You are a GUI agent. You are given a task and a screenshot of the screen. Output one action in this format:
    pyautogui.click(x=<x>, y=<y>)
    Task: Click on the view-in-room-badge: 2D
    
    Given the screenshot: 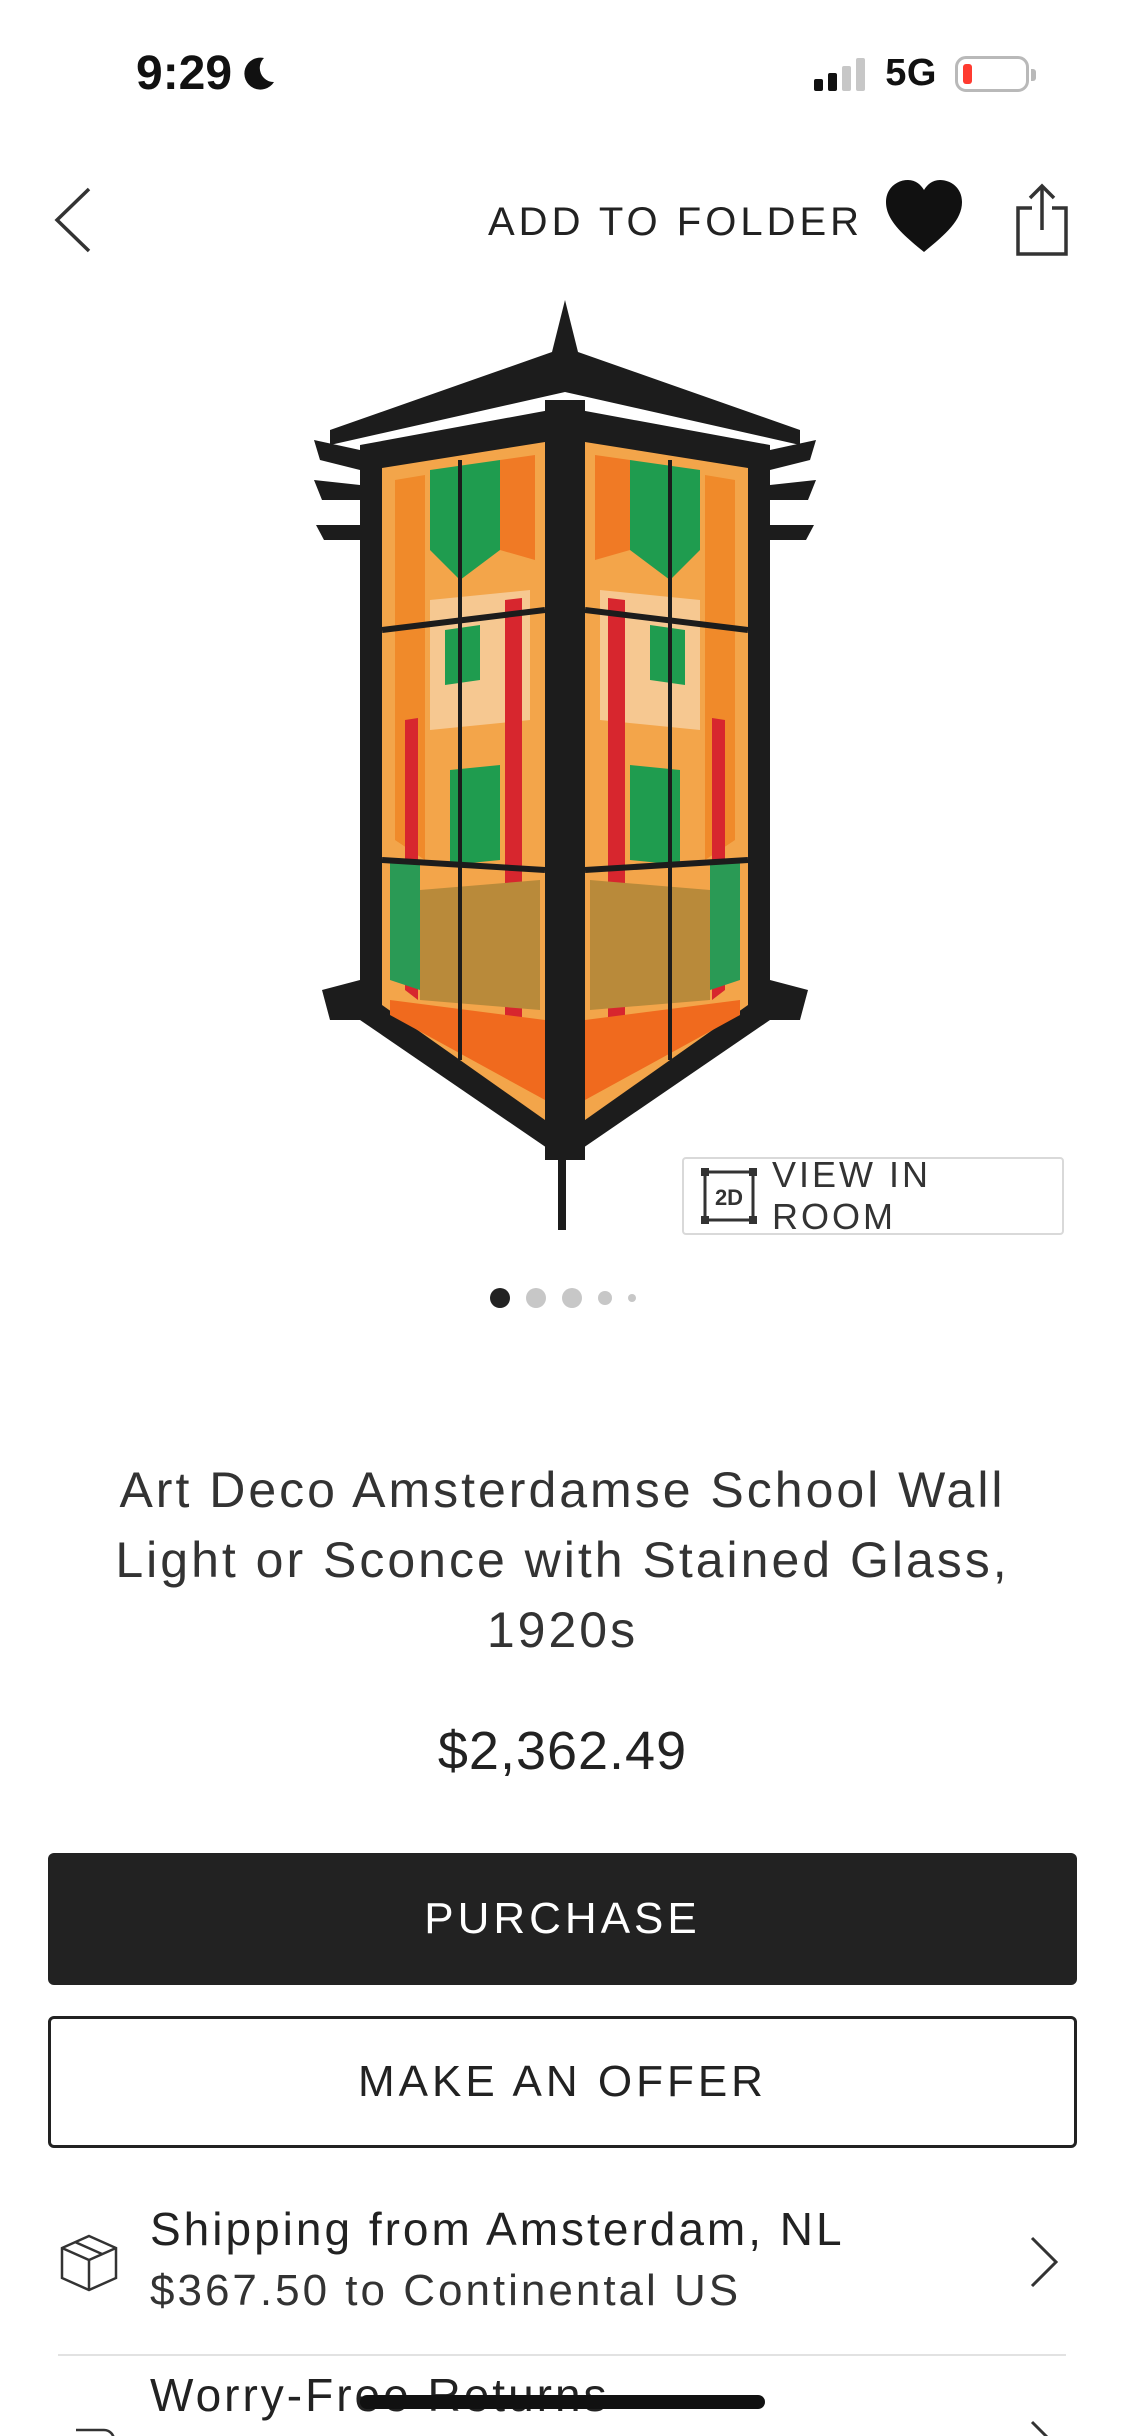 What is the action you would take?
    pyautogui.click(x=729, y=1197)
    